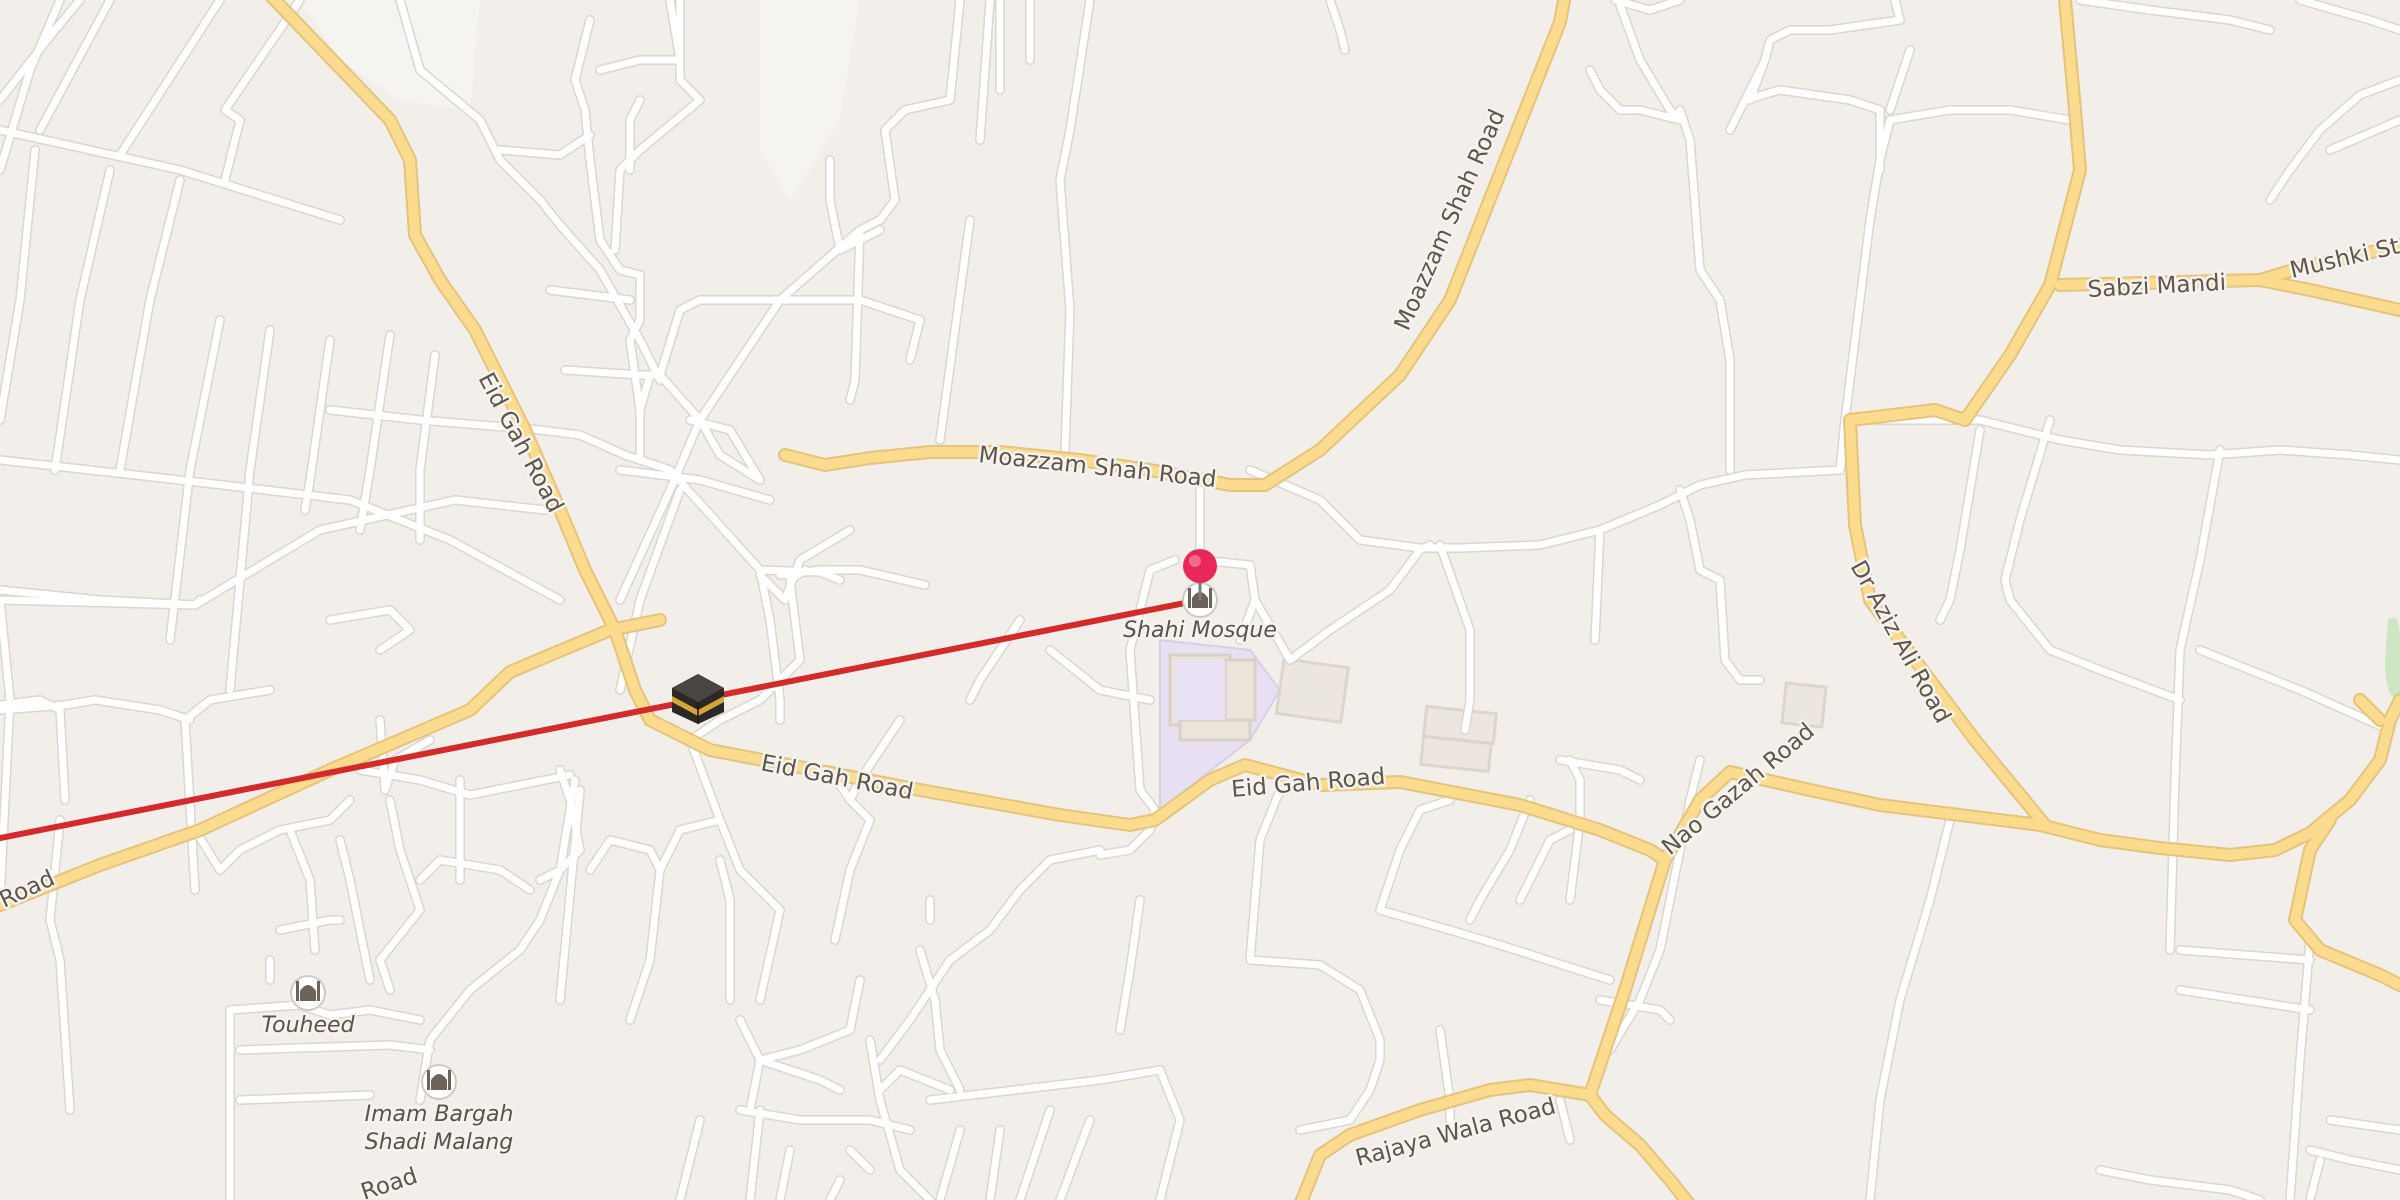 The height and width of the screenshot is (1200, 2400). Describe the element at coordinates (1200, 630) in the screenshot. I see `poi-label-shahi-mosque: Shahi Mosque` at that location.